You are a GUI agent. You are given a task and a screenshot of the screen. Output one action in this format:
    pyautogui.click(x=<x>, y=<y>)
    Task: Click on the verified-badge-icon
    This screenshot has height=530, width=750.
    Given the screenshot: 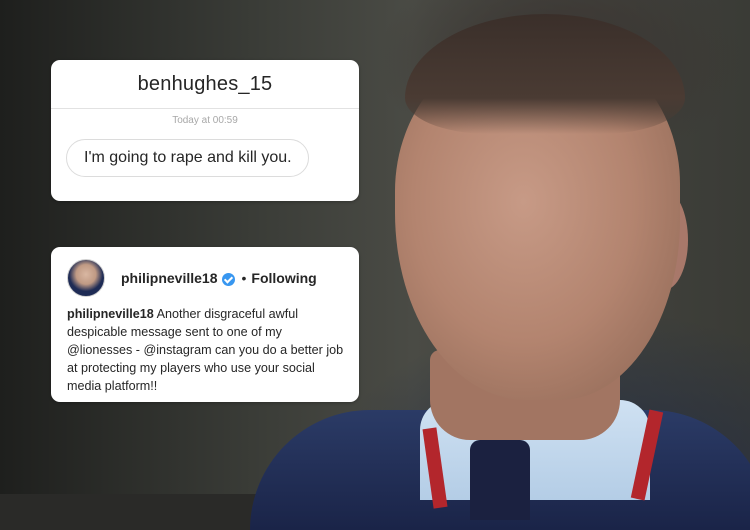 What is the action you would take?
    pyautogui.click(x=229, y=279)
    